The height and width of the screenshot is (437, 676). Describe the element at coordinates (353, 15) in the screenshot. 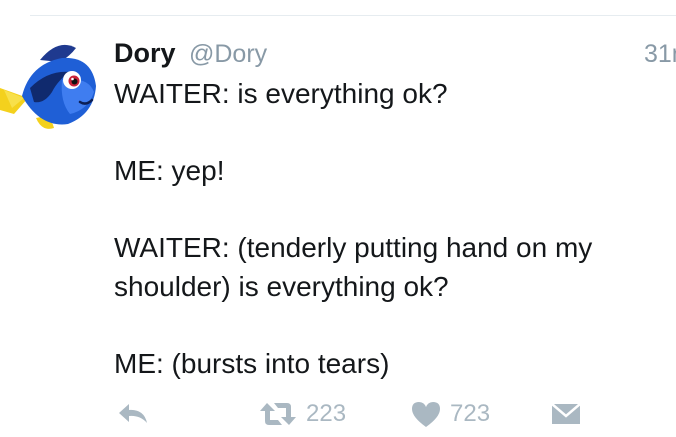

I see `top-divider` at that location.